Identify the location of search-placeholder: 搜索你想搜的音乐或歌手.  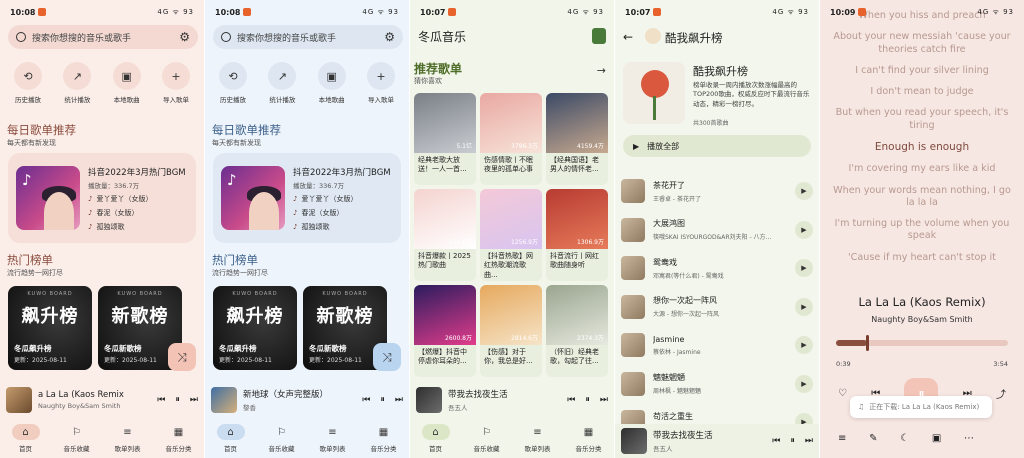
(287, 38).